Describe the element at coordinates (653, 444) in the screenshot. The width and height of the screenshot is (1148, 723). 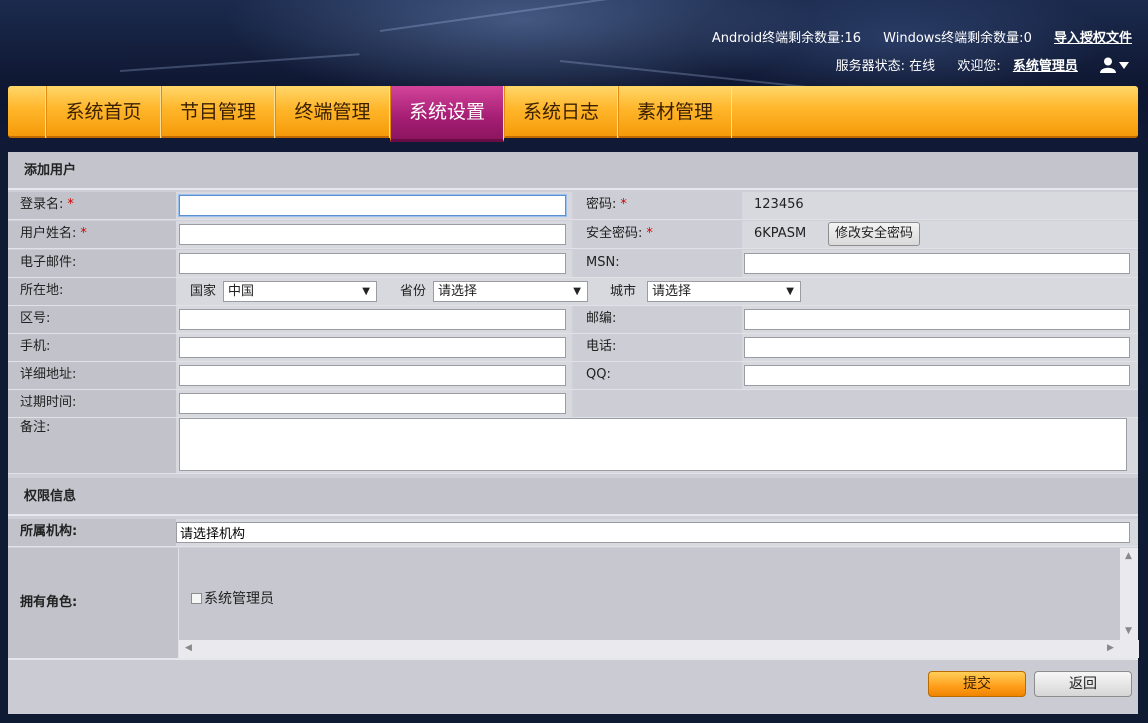
I see `remark-textarea` at that location.